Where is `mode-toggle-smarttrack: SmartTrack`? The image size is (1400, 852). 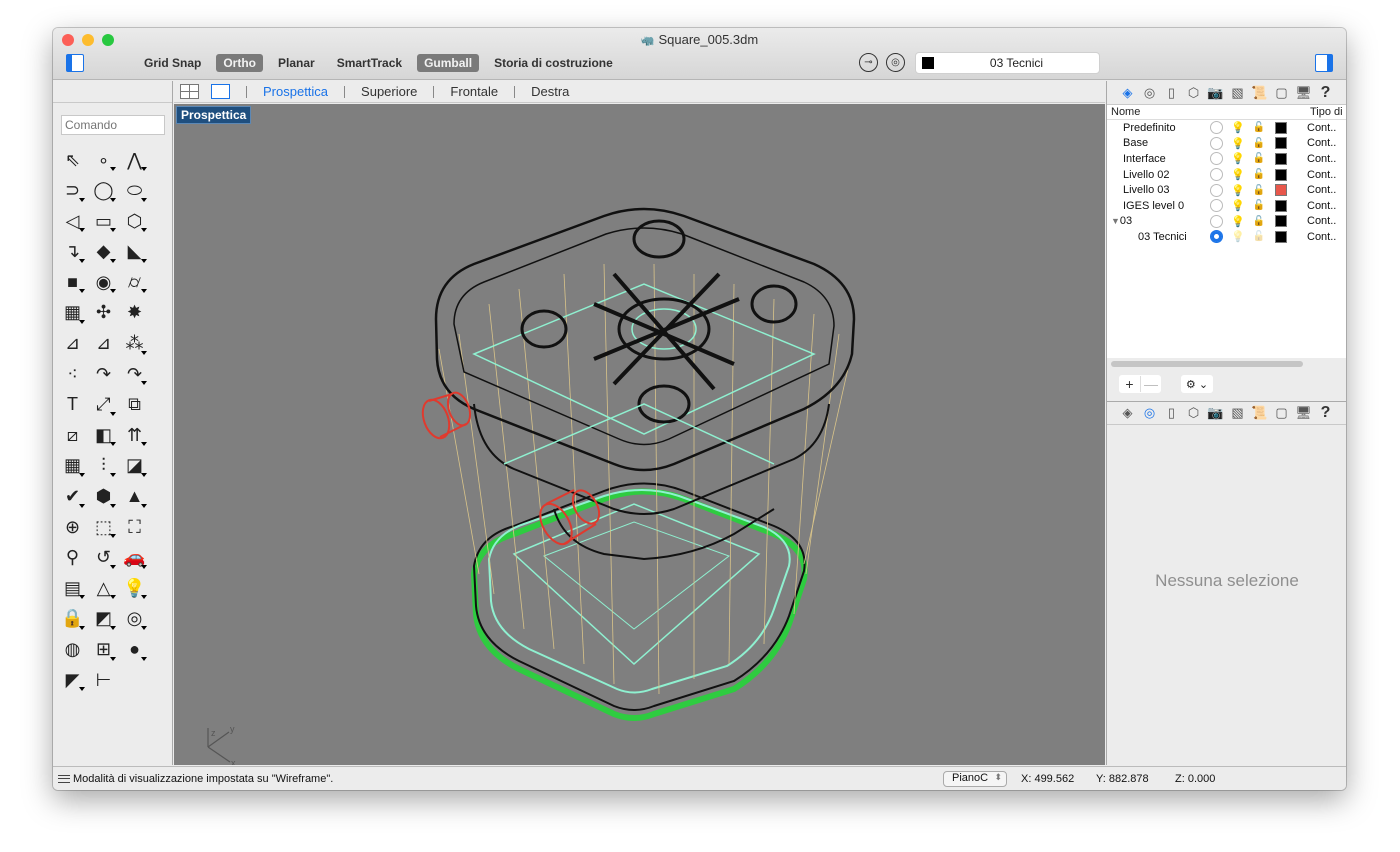
mode-toggle-smarttrack: SmartTrack is located at coordinates (369, 63).